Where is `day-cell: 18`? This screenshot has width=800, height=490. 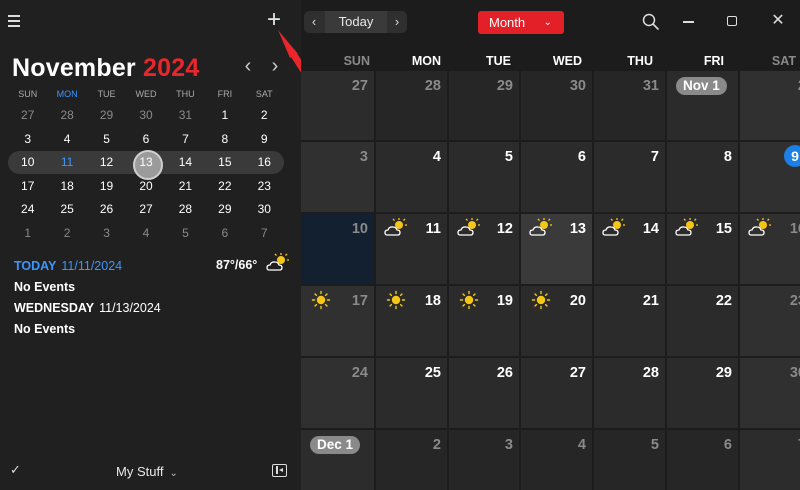 day-cell: 18 is located at coordinates (411, 321).